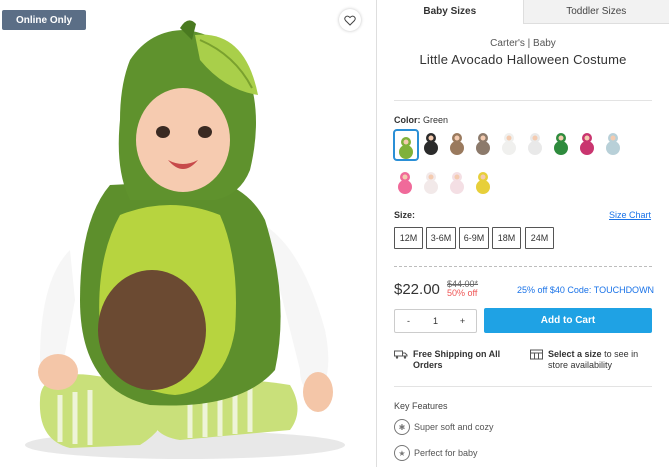 This screenshot has width=669, height=467. Describe the element at coordinates (436, 453) in the screenshot. I see `feature-item: ★ Perfect for baby` at that location.